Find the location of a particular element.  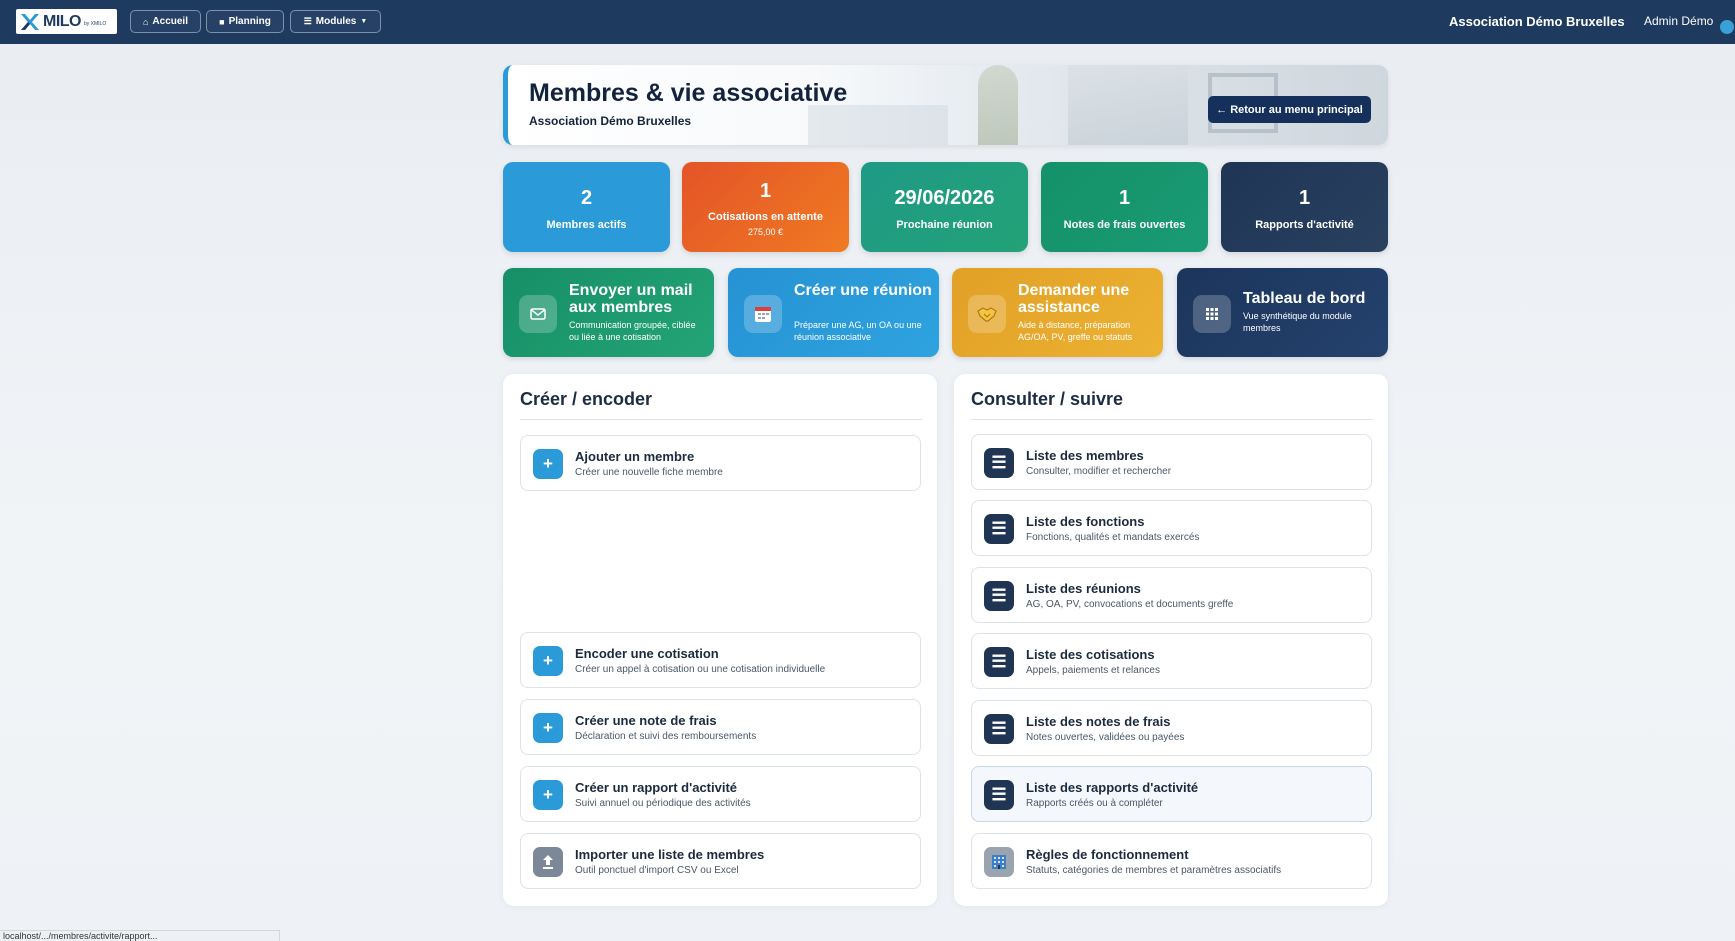

logo-subtext: by XMILO is located at coordinates (95, 24).